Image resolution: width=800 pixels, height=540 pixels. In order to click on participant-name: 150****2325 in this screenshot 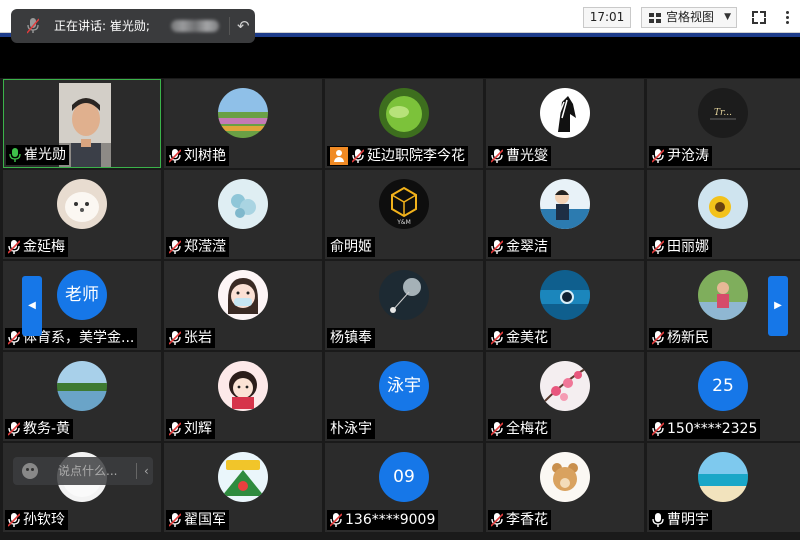, I will do `click(712, 429)`.